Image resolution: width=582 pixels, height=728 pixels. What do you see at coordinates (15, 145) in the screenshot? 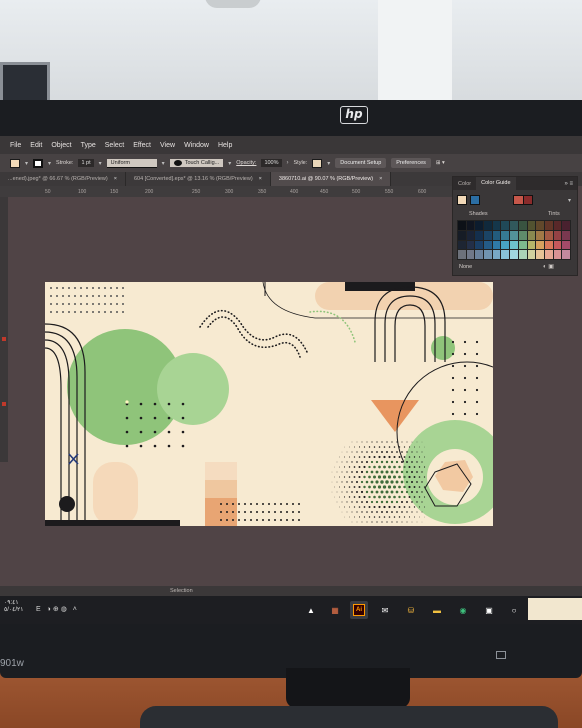
I see `menu-file: File` at bounding box center [15, 145].